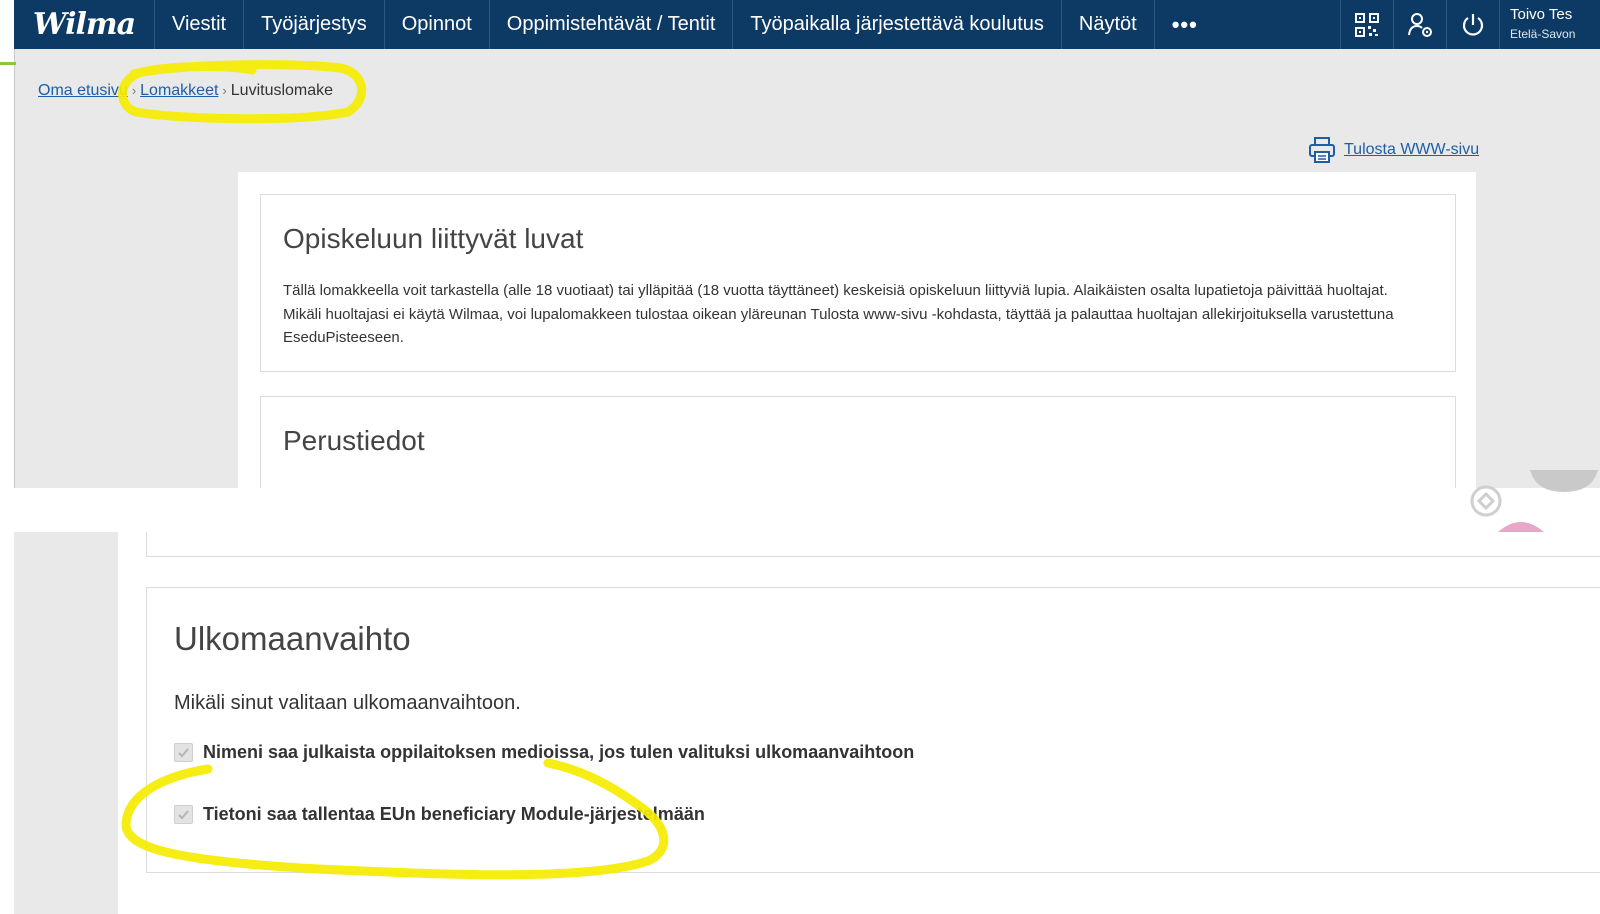 The image size is (1600, 914). What do you see at coordinates (896, 24) in the screenshot?
I see `nav-item-tyopaikalla: Työpaikalla järjestettävä koulutus` at bounding box center [896, 24].